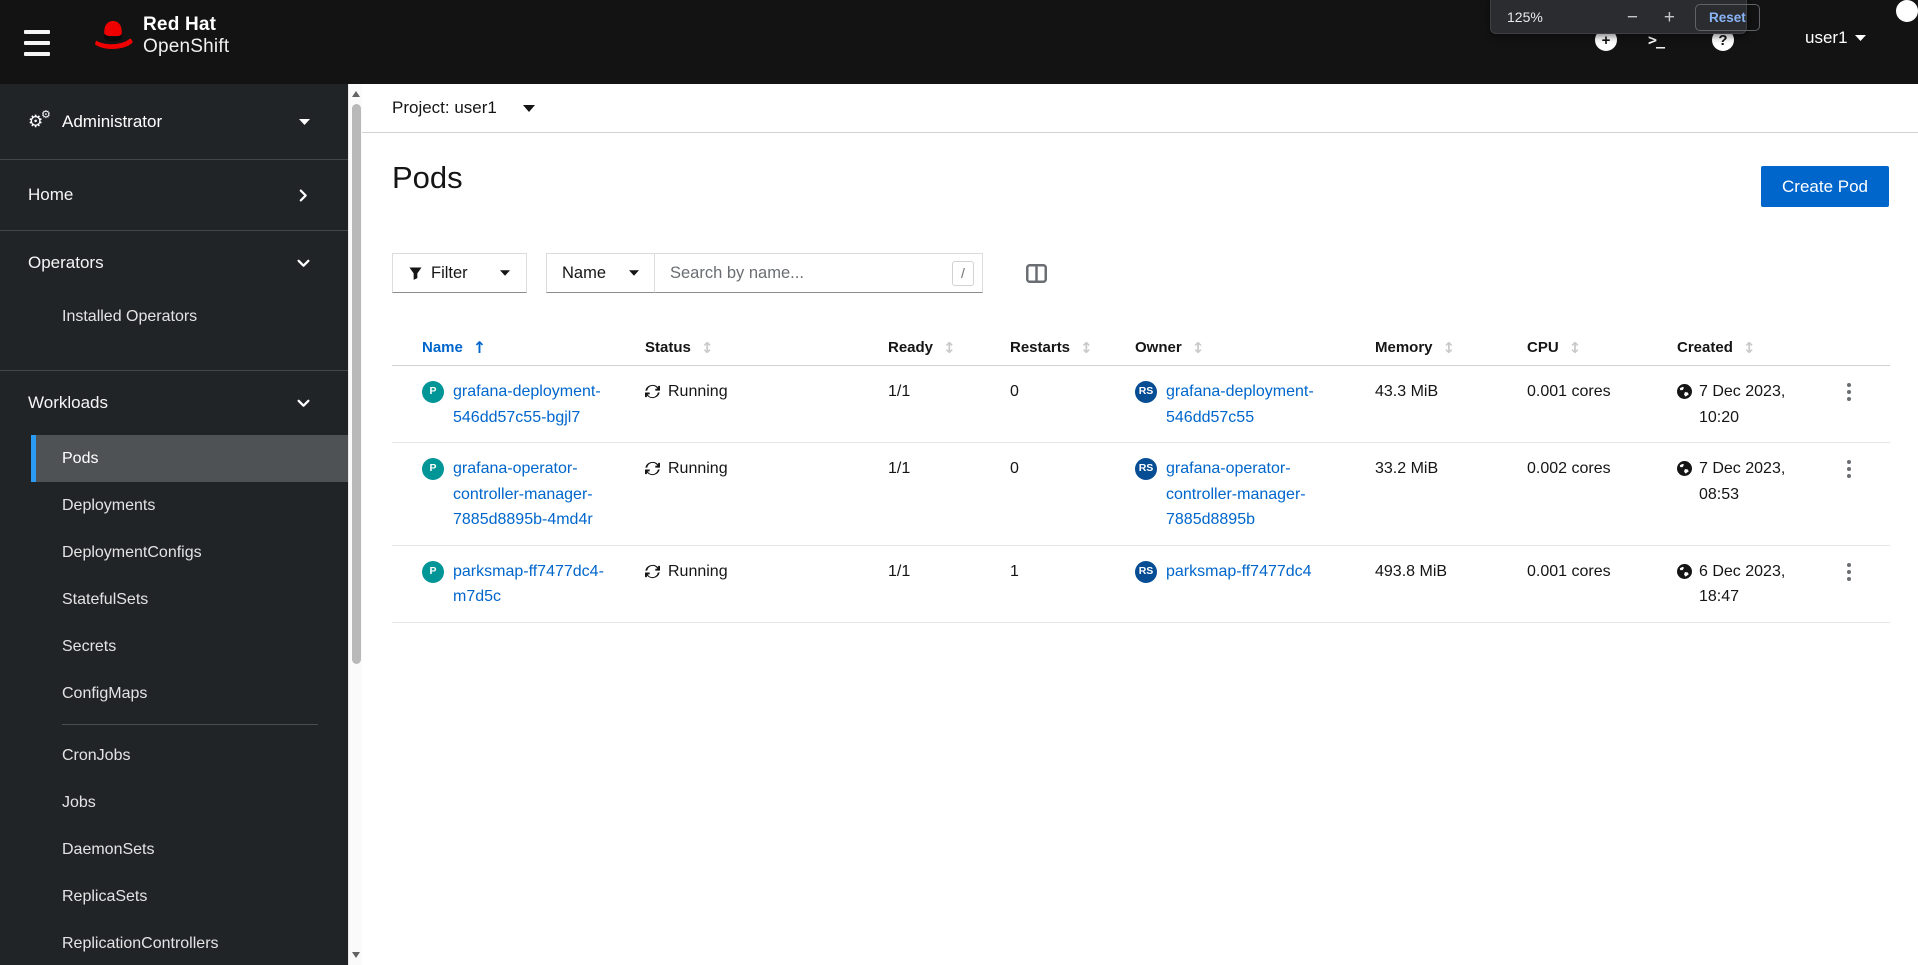 Image resolution: width=1918 pixels, height=965 pixels. I want to click on pod-status: Running, so click(698, 391).